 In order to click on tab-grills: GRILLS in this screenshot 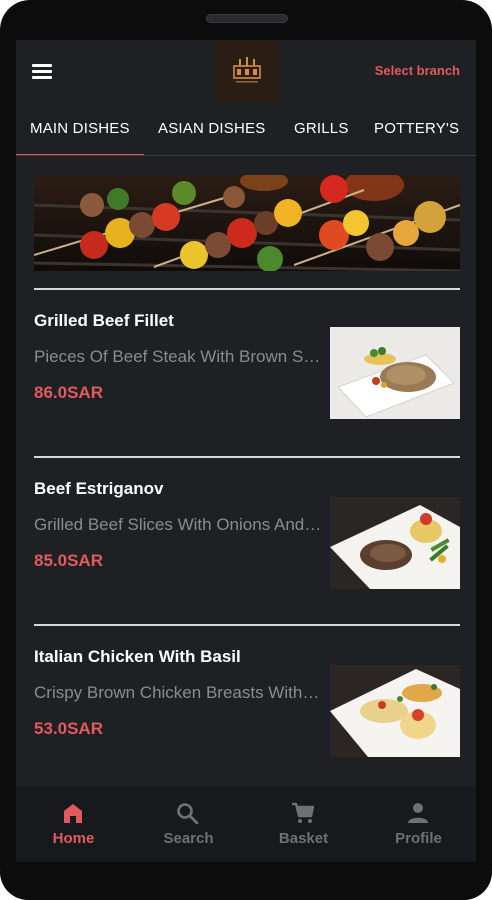, I will do `click(321, 128)`.